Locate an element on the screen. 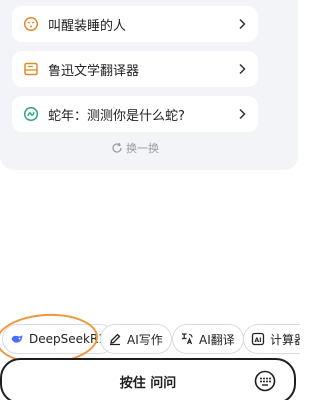 The image size is (320, 400). chip-label: 计算器 is located at coordinates (285, 339).